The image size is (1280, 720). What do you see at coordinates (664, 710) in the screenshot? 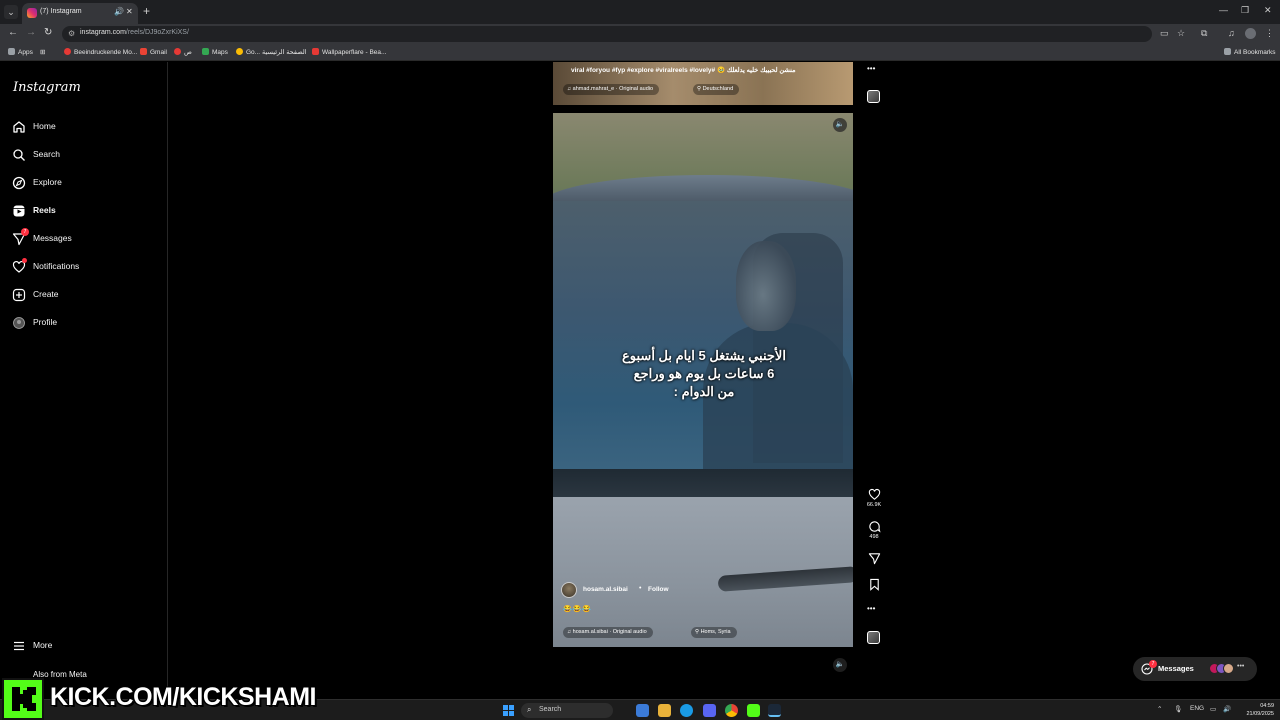
I see `file-explorer-icon` at bounding box center [664, 710].